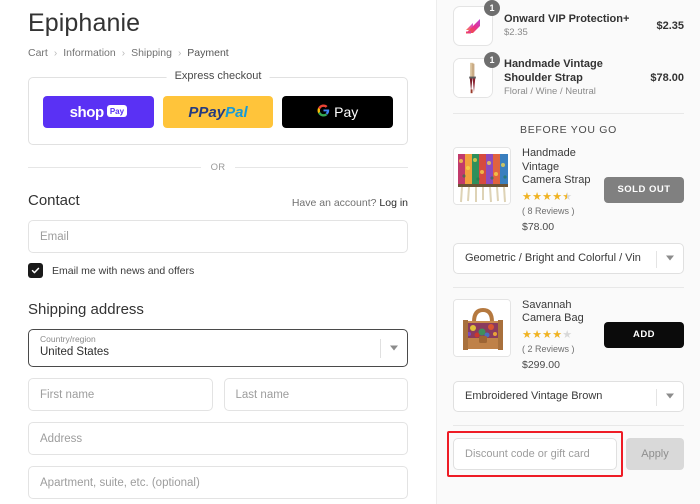 The width and height of the screenshot is (700, 504). Describe the element at coordinates (644, 334) in the screenshot. I see `add-product-button: ADD` at that location.